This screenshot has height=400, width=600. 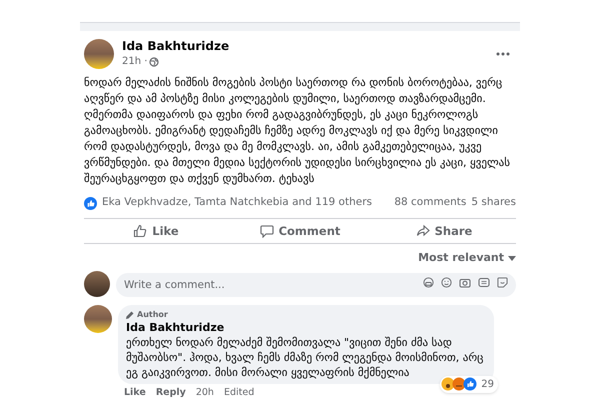 I want to click on comment-author: Ida Bakhturidze, so click(x=306, y=327).